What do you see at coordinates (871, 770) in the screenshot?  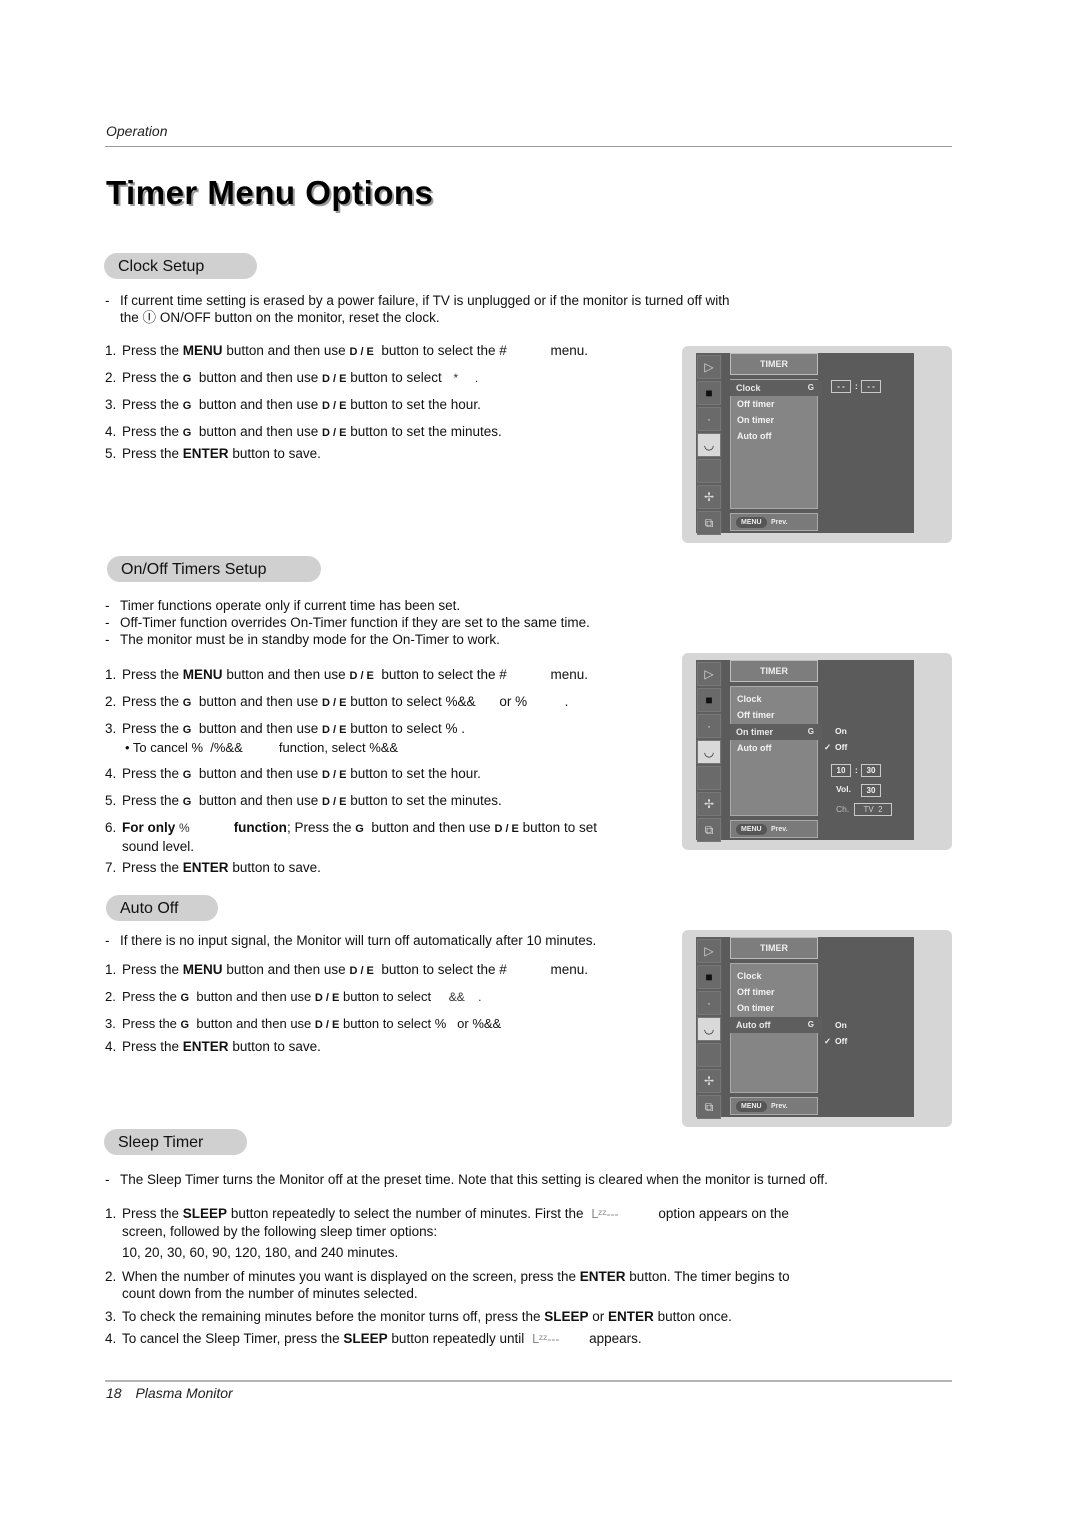 I see `minute-field: 30` at bounding box center [871, 770].